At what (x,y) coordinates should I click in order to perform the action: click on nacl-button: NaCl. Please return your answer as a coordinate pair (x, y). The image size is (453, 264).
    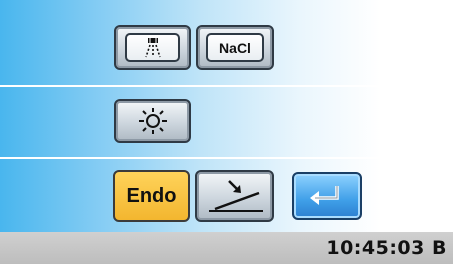
    Looking at the image, I should click on (235, 47).